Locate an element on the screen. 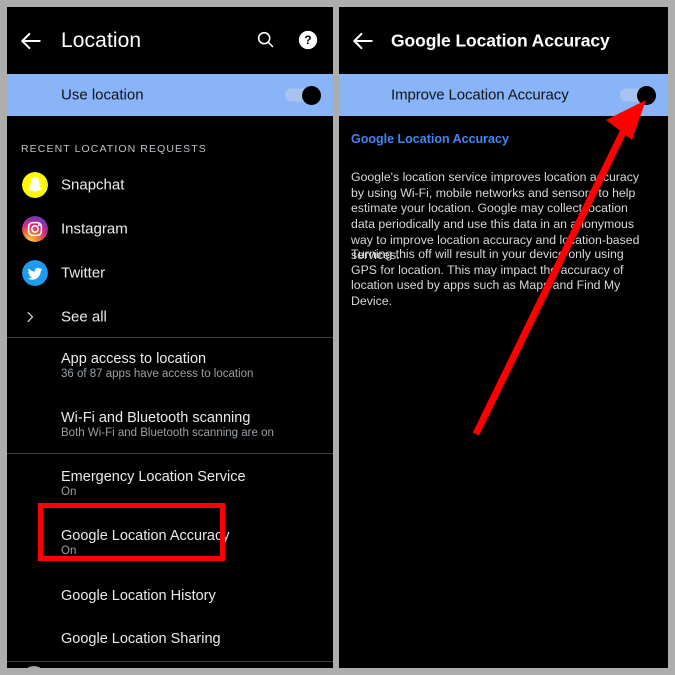  setting-title: Google Location History is located at coordinates (138, 596).